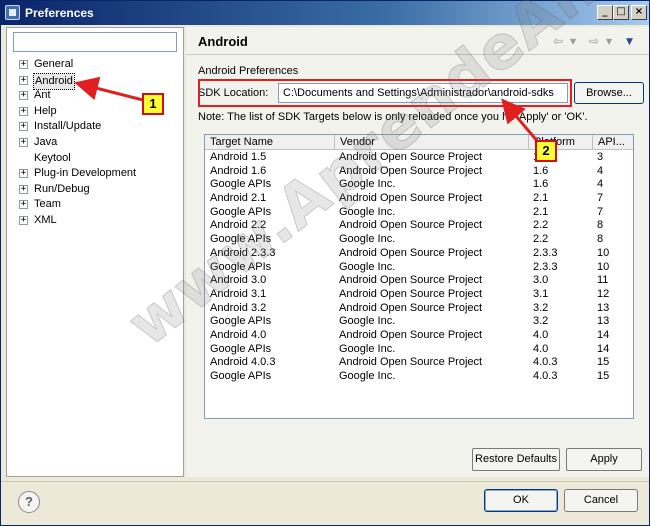 Image resolution: width=650 pixels, height=526 pixels. What do you see at coordinates (54, 81) in the screenshot?
I see `tree-item-label: Android` at bounding box center [54, 81].